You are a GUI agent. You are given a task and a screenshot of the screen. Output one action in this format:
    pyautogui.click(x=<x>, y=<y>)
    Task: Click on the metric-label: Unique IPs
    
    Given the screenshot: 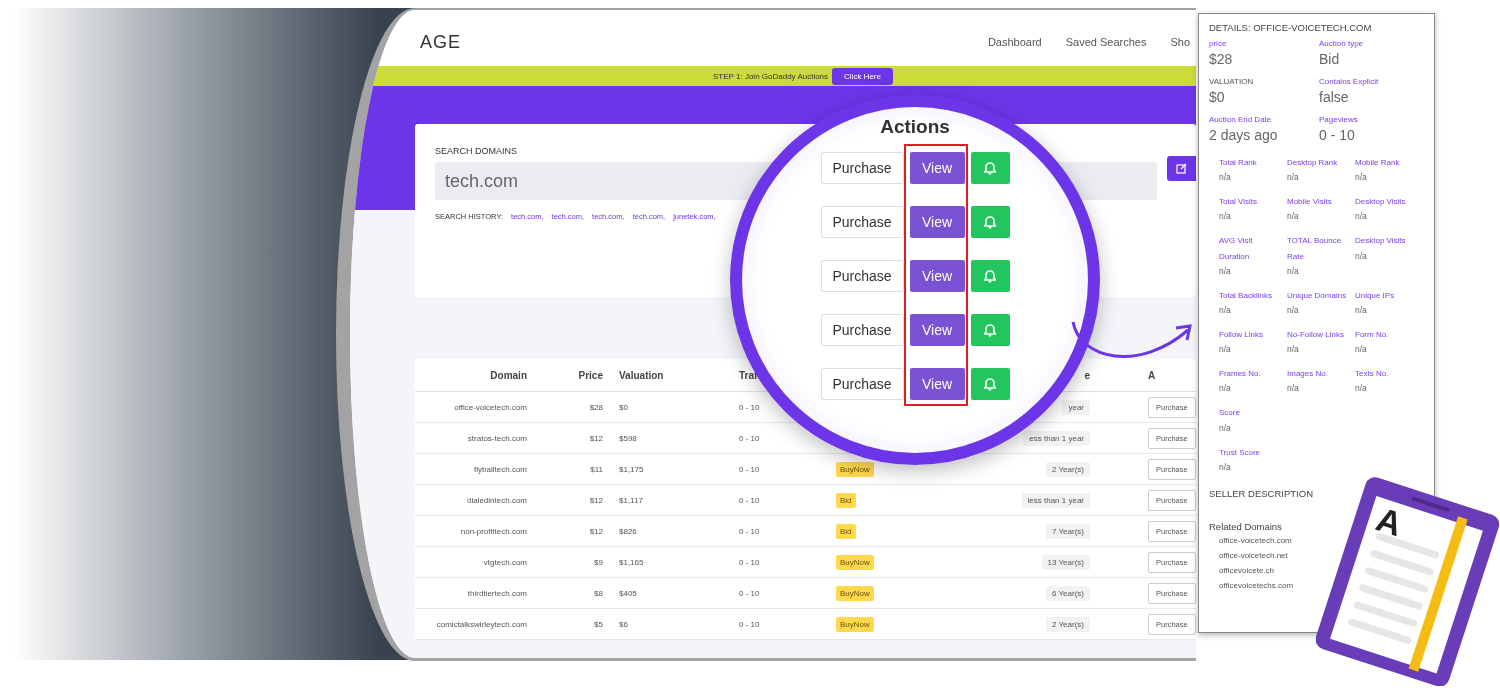 What is the action you would take?
    pyautogui.click(x=1375, y=295)
    